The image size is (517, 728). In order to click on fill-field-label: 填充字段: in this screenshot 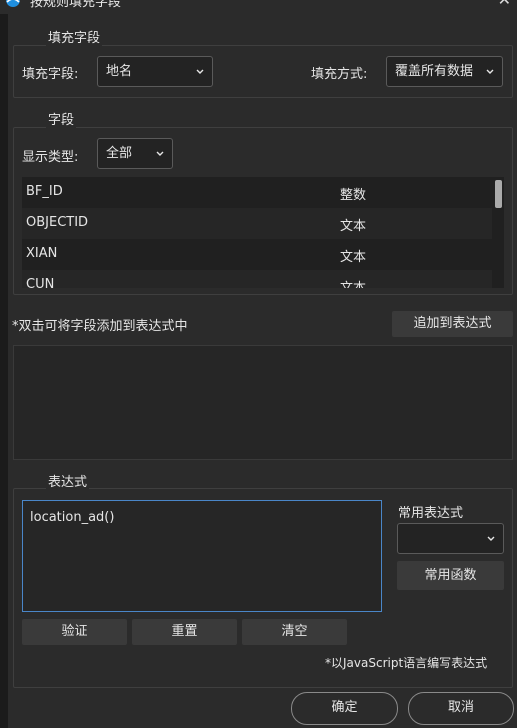, I will do `click(50, 74)`.